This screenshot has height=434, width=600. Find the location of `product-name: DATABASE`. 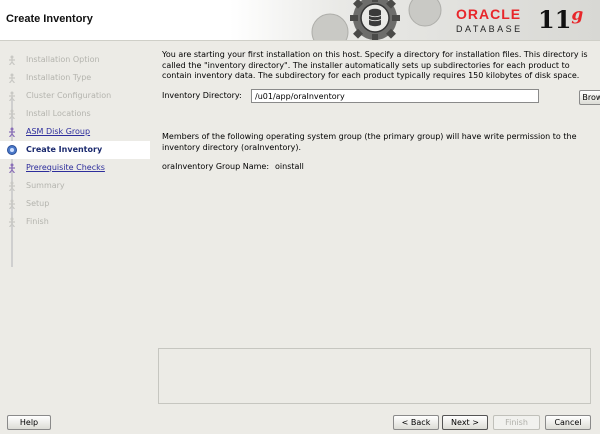

product-name: DATABASE is located at coordinates (489, 29).